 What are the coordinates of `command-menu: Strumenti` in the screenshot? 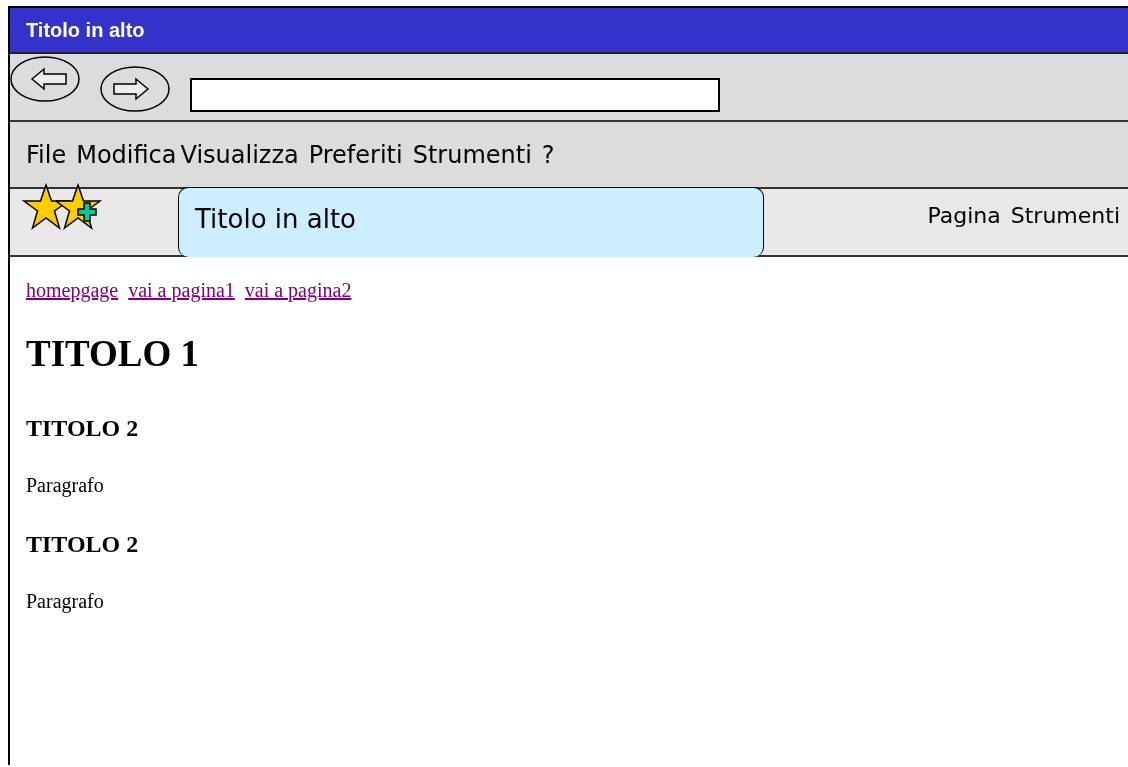 It's located at (1065, 215).